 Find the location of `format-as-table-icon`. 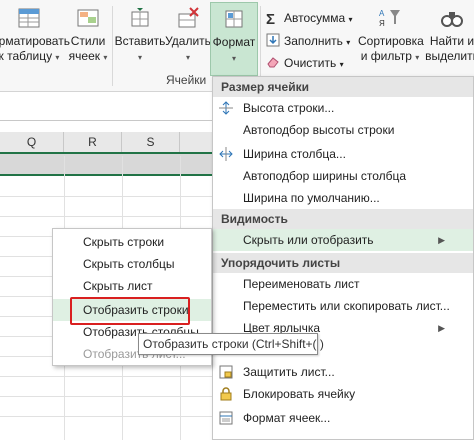

format-as-table-icon is located at coordinates (29, 18).